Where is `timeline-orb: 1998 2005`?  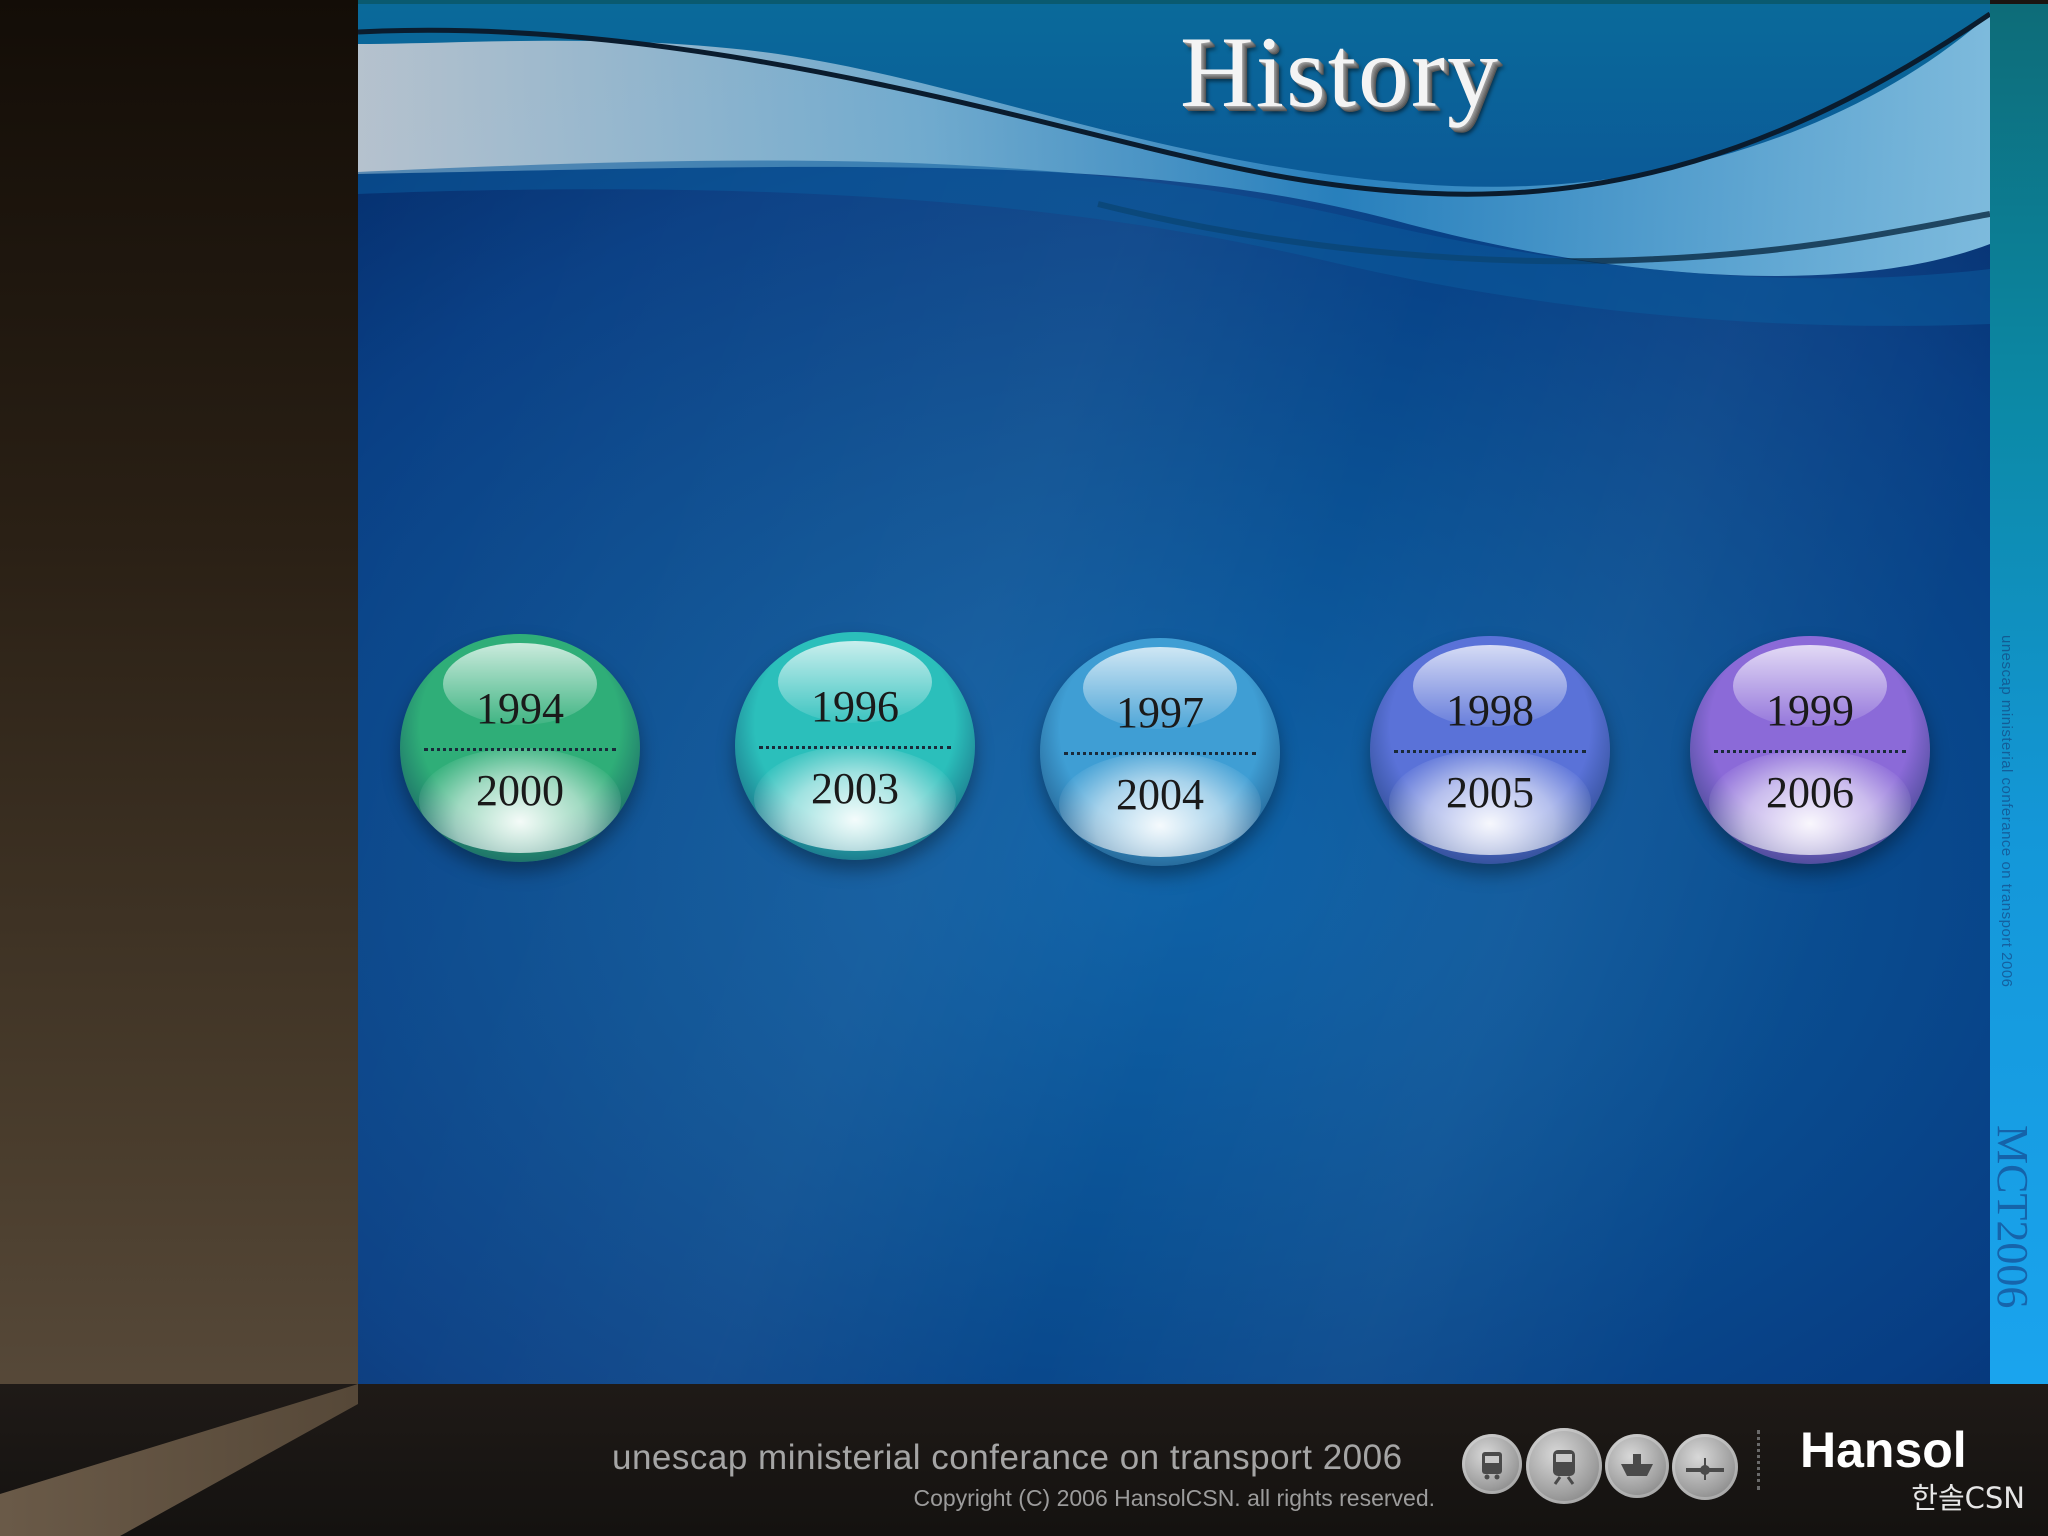 timeline-orb: 1998 2005 is located at coordinates (1490, 750).